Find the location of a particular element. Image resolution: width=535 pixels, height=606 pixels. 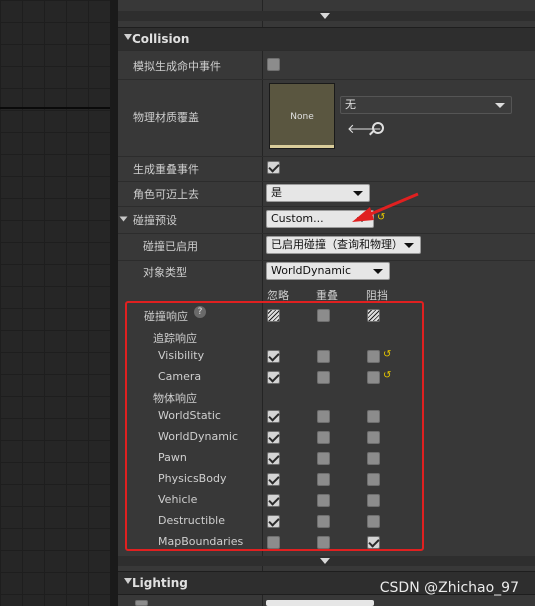

category-title: Collision is located at coordinates (161, 39).